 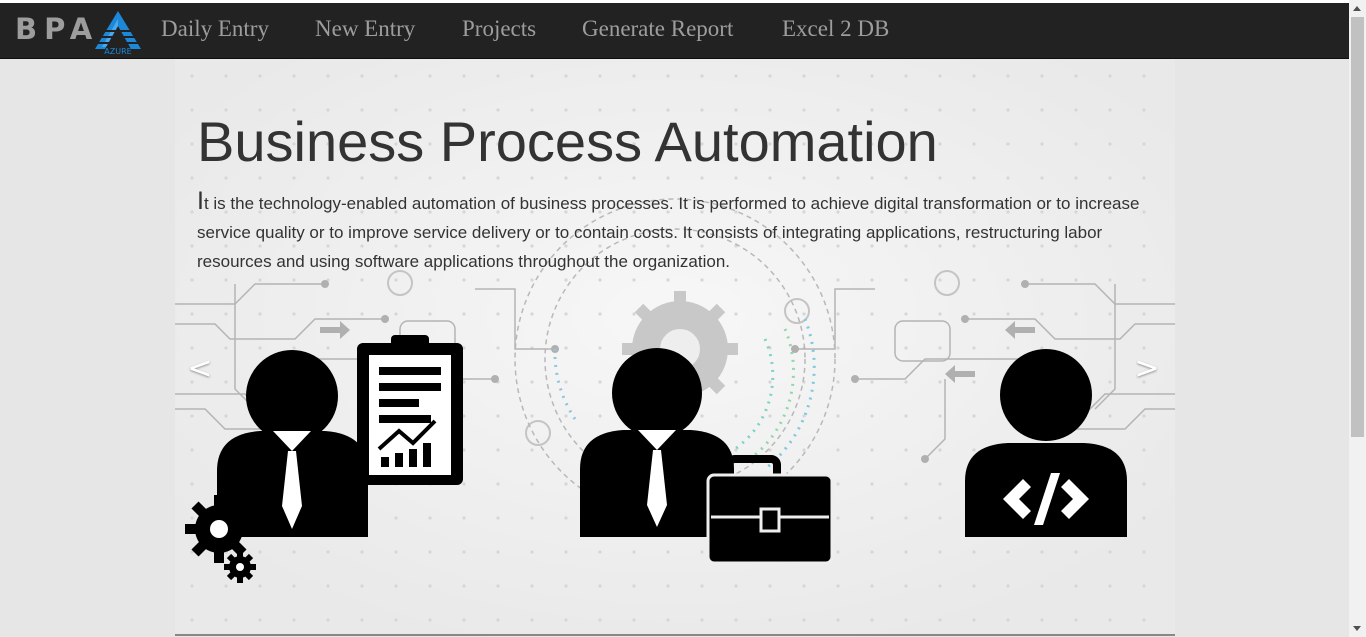 What do you see at coordinates (57, 31) in the screenshot?
I see `brand-logo-text: BPA` at bounding box center [57, 31].